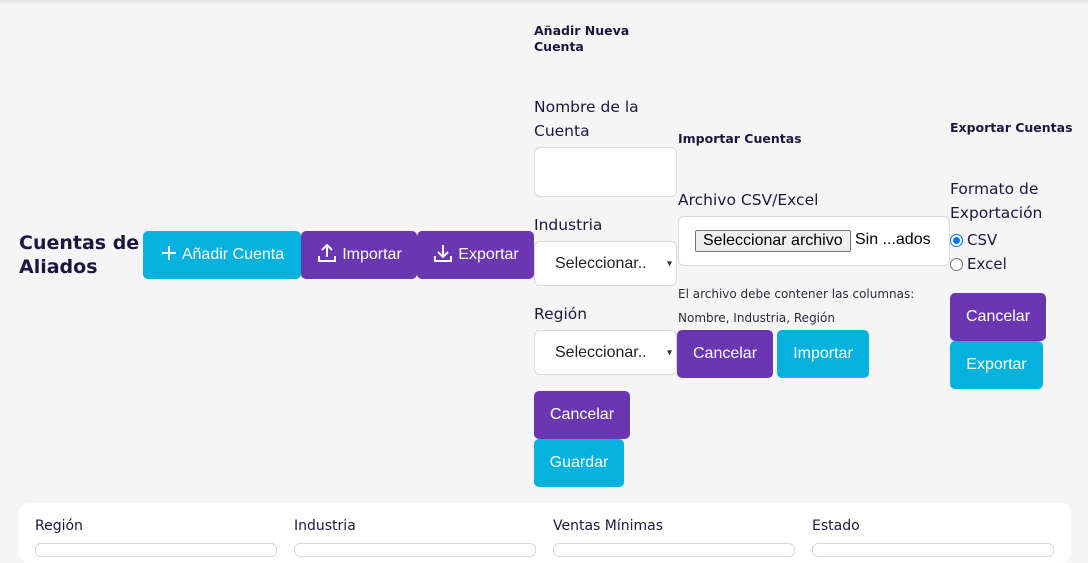  I want to click on add-cancel-button: Cancelar, so click(582, 415).